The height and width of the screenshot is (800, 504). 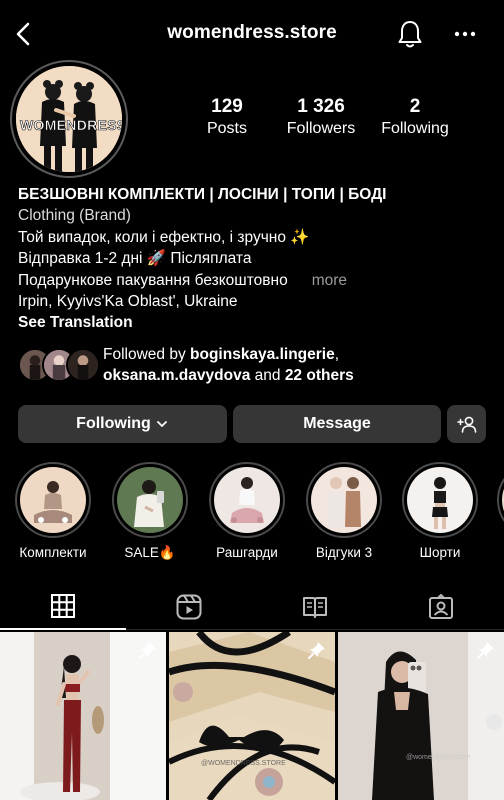 I want to click on highlight-vidguky: Відгуки 3, so click(x=344, y=511).